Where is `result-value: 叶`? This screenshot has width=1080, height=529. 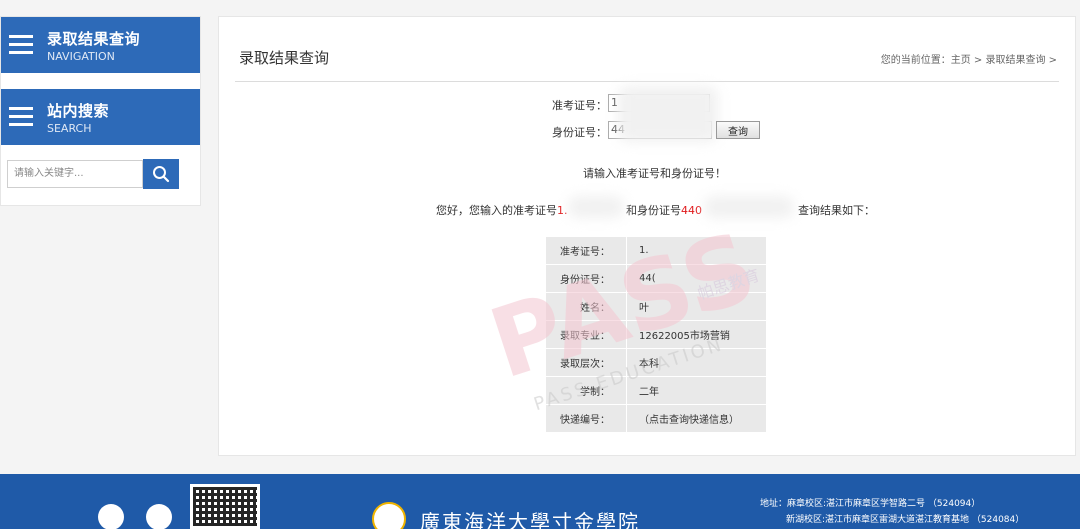 result-value: 叶 is located at coordinates (696, 307).